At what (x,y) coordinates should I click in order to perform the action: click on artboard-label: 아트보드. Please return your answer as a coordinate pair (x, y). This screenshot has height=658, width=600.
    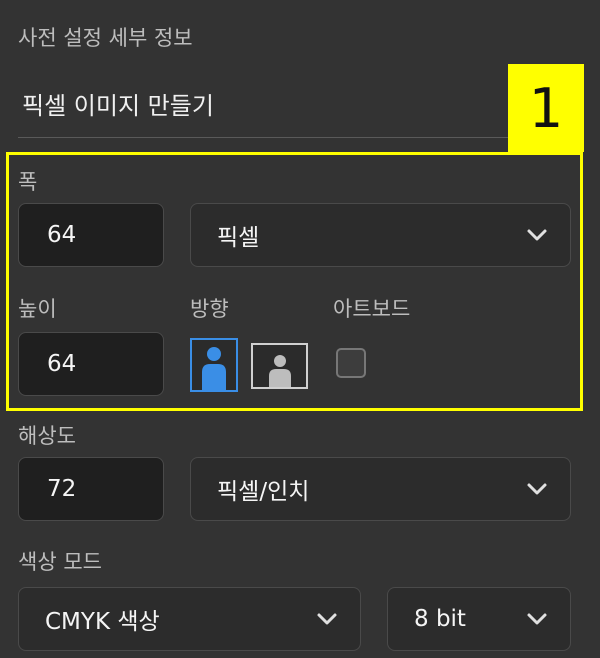
    Looking at the image, I should click on (372, 309).